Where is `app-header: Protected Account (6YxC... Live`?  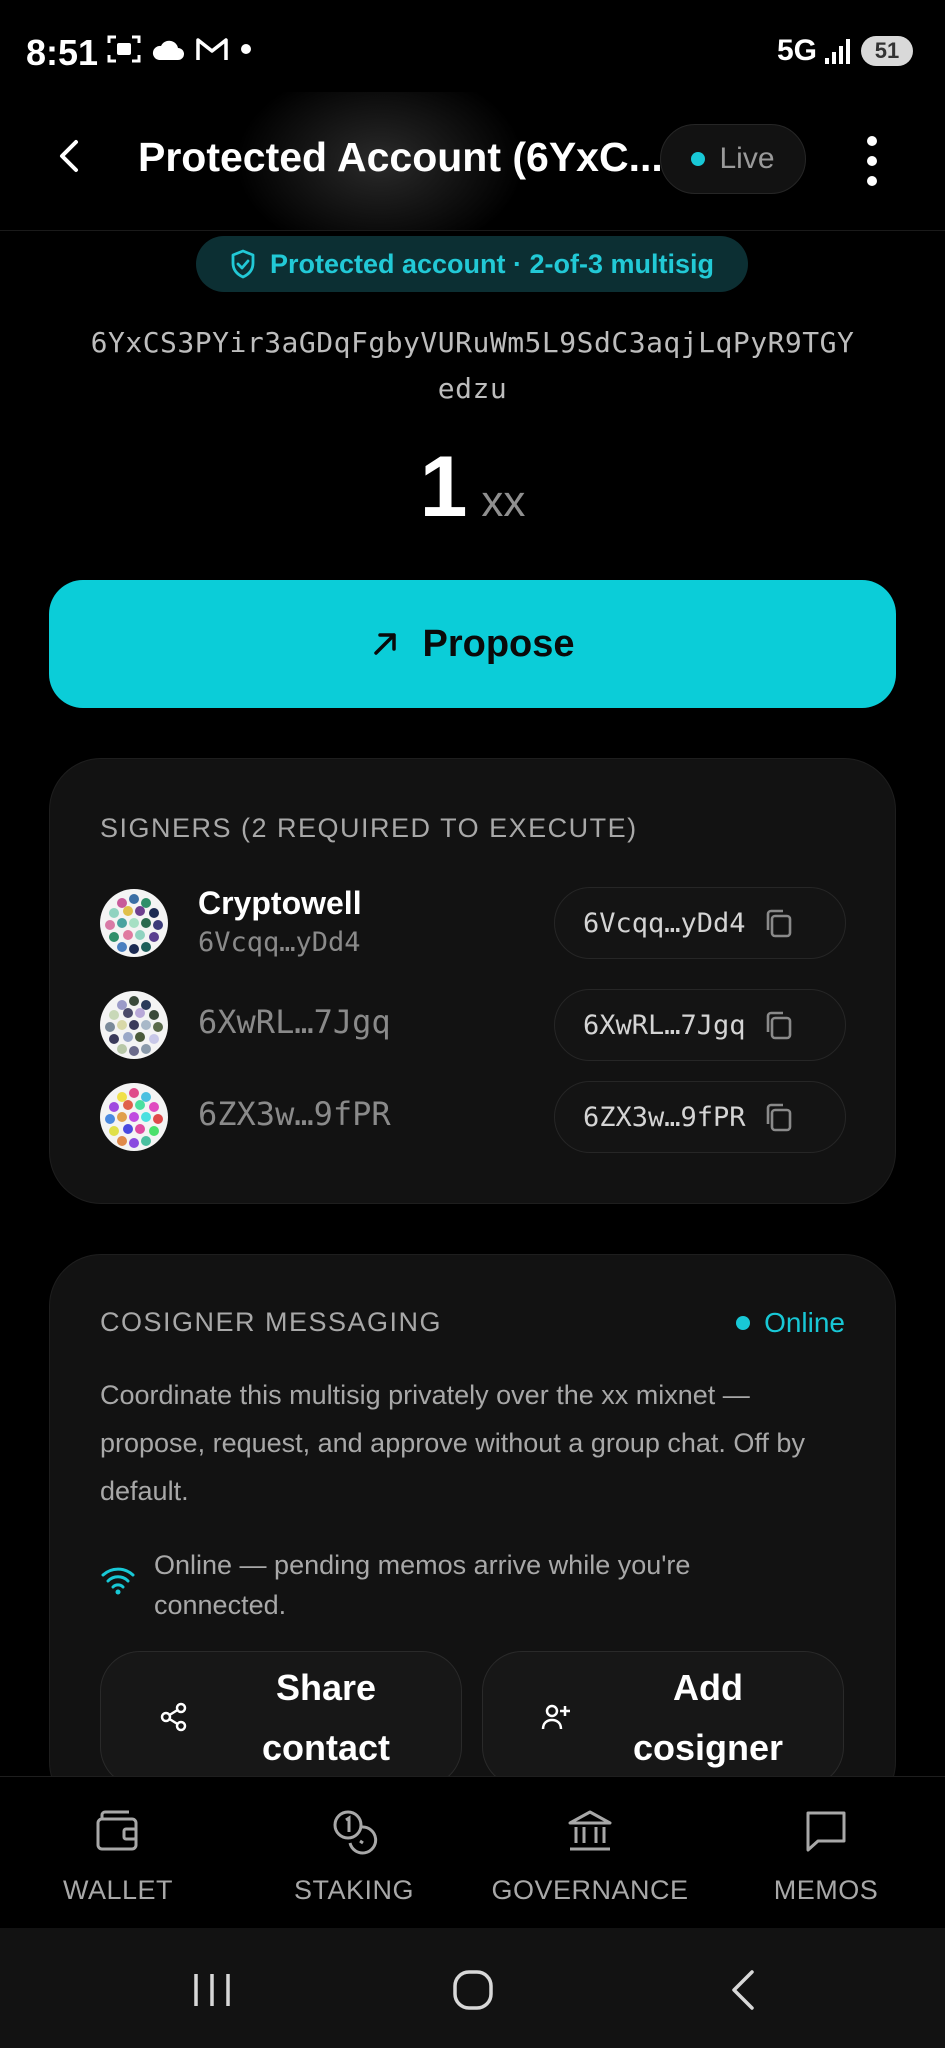 app-header: Protected Account (6YxC... Live is located at coordinates (472, 161).